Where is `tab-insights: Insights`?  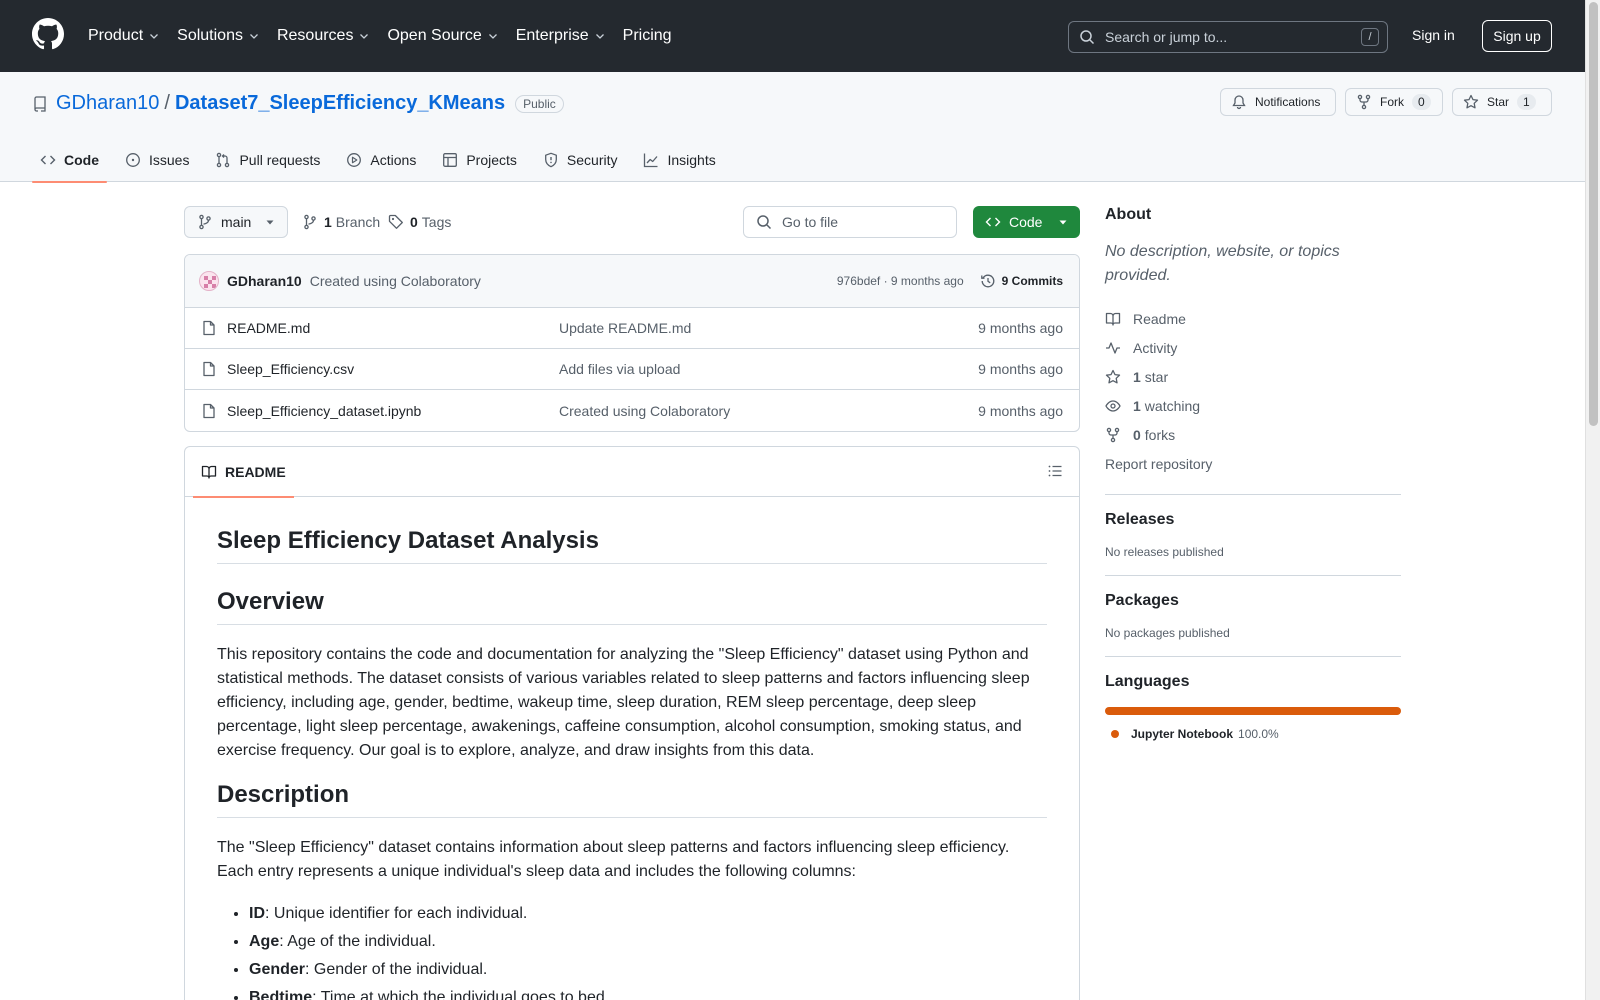 tab-insights: Insights is located at coordinates (679, 160).